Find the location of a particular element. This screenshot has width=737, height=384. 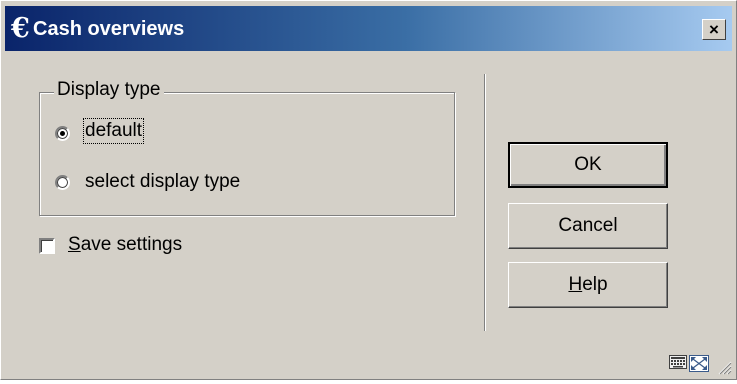

help-mnemonic: H is located at coordinates (575, 284).